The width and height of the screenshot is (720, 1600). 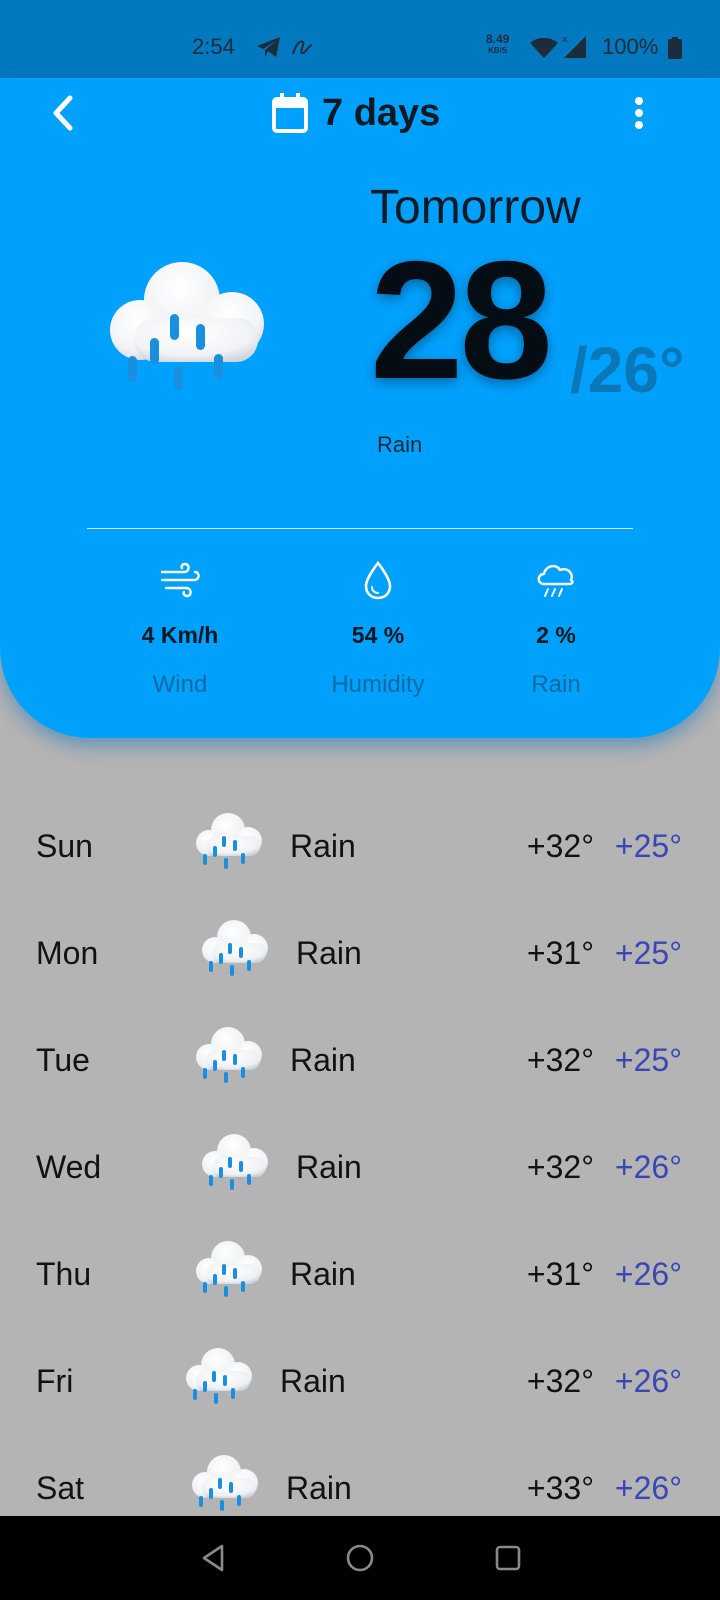 I want to click on page-header: 7 days, so click(x=356, y=113).